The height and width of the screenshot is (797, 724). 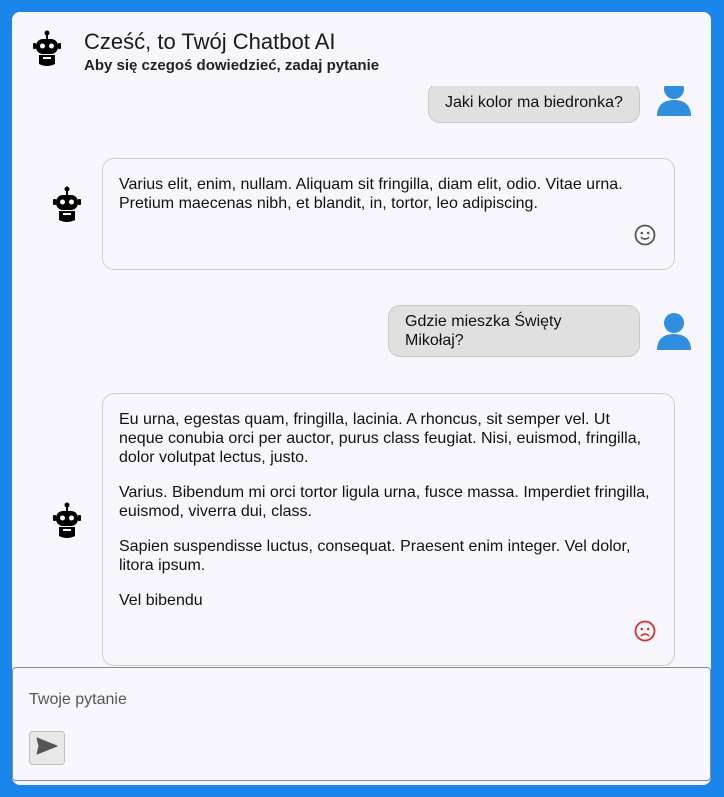 What do you see at coordinates (210, 41) in the screenshot?
I see `page-title: Cześć, to Twój Chatbot AI` at bounding box center [210, 41].